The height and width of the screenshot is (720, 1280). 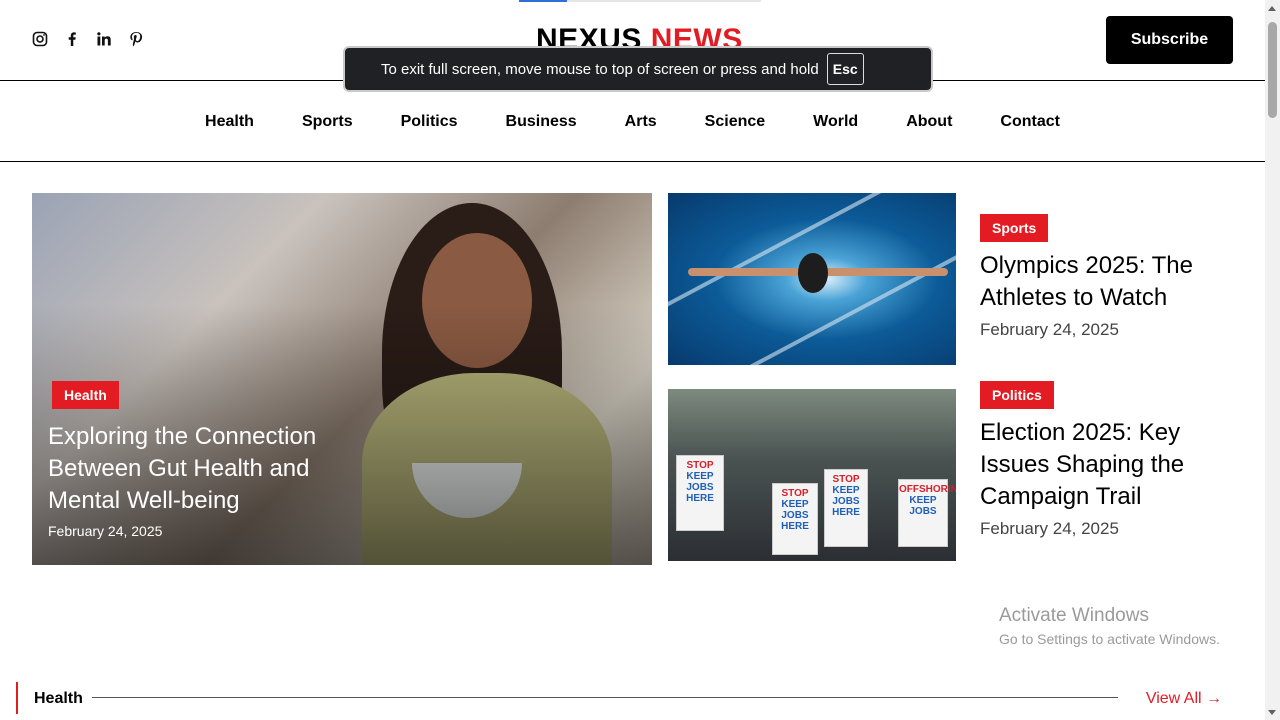 What do you see at coordinates (541, 122) in the screenshot?
I see `nav-item-business: Business` at bounding box center [541, 122].